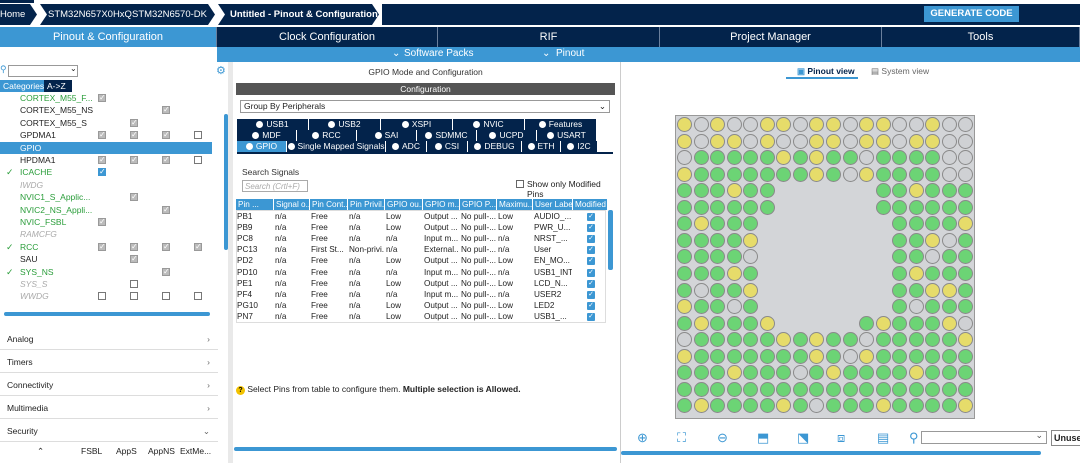 Image resolution: width=1080 pixels, height=463 pixels. What do you see at coordinates (425, 449) in the screenshot?
I see `horizontal-scrollbar` at bounding box center [425, 449].